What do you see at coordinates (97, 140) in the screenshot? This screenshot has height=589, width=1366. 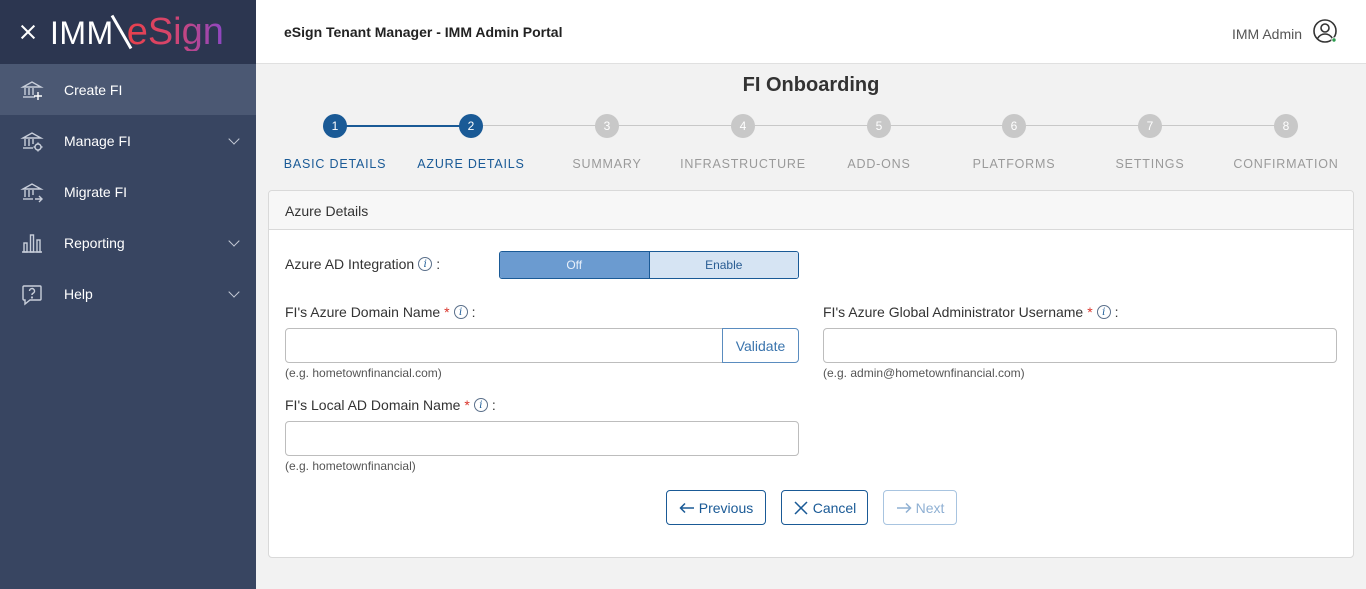 I see `sidebar-item-label: Manage FI` at bounding box center [97, 140].